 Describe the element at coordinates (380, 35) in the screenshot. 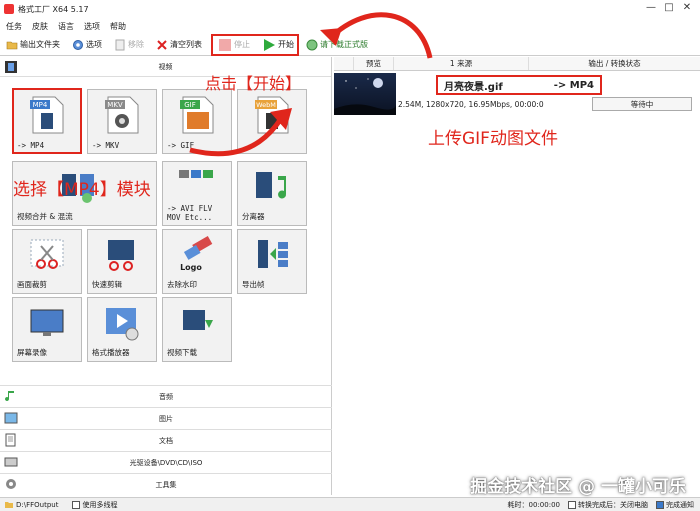

I see `arrow-to-start` at that location.